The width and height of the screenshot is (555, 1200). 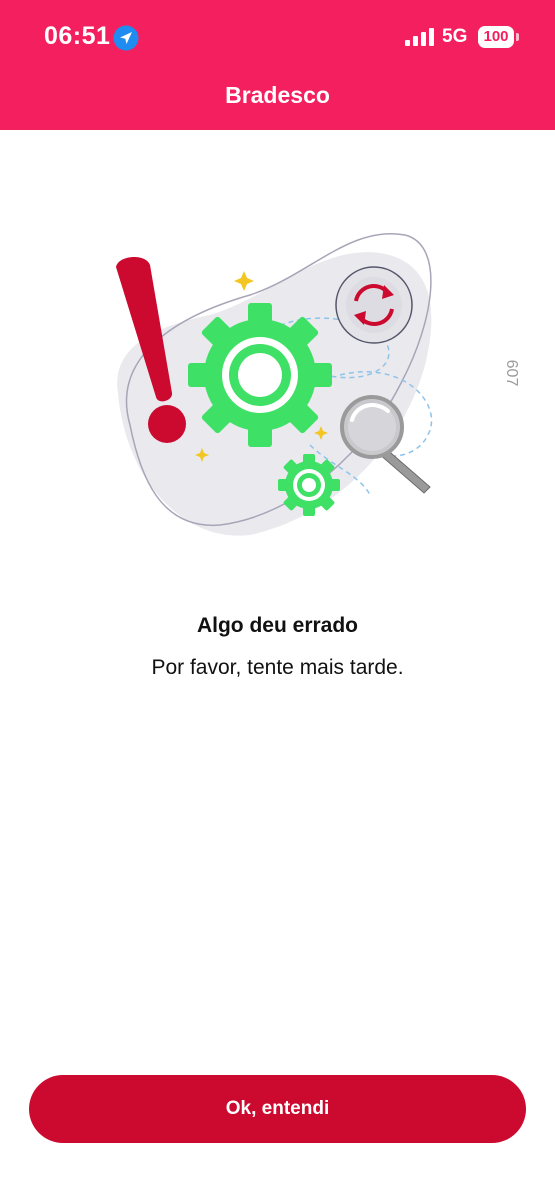 I want to click on sparkle-icon, so click(x=244, y=281).